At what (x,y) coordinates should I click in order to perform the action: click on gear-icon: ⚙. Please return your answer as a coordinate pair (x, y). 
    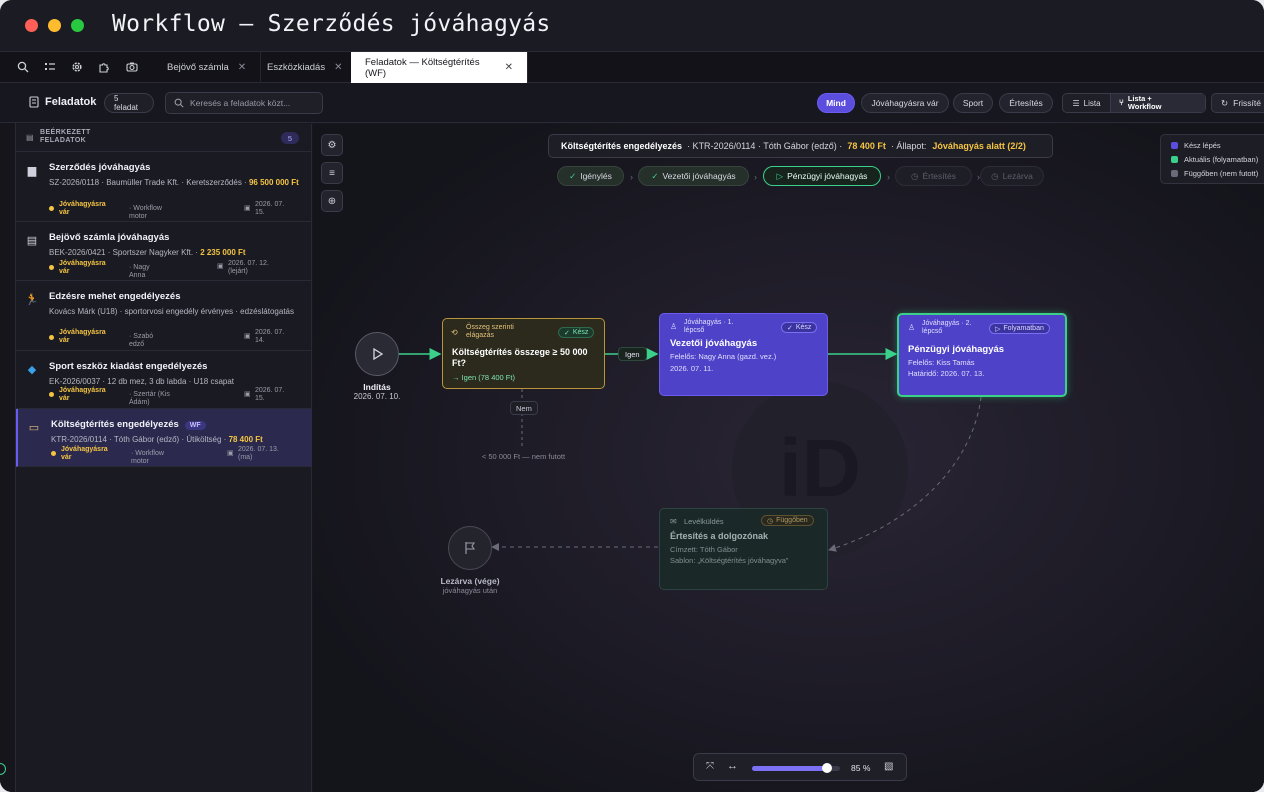
    Looking at the image, I should click on (332, 145).